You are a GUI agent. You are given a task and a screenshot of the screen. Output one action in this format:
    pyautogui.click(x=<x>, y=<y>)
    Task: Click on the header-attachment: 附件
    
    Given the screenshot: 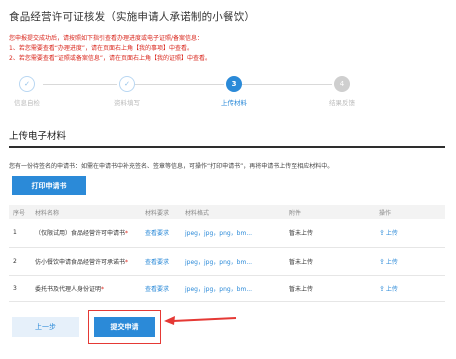 What is the action you would take?
    pyautogui.click(x=330, y=212)
    